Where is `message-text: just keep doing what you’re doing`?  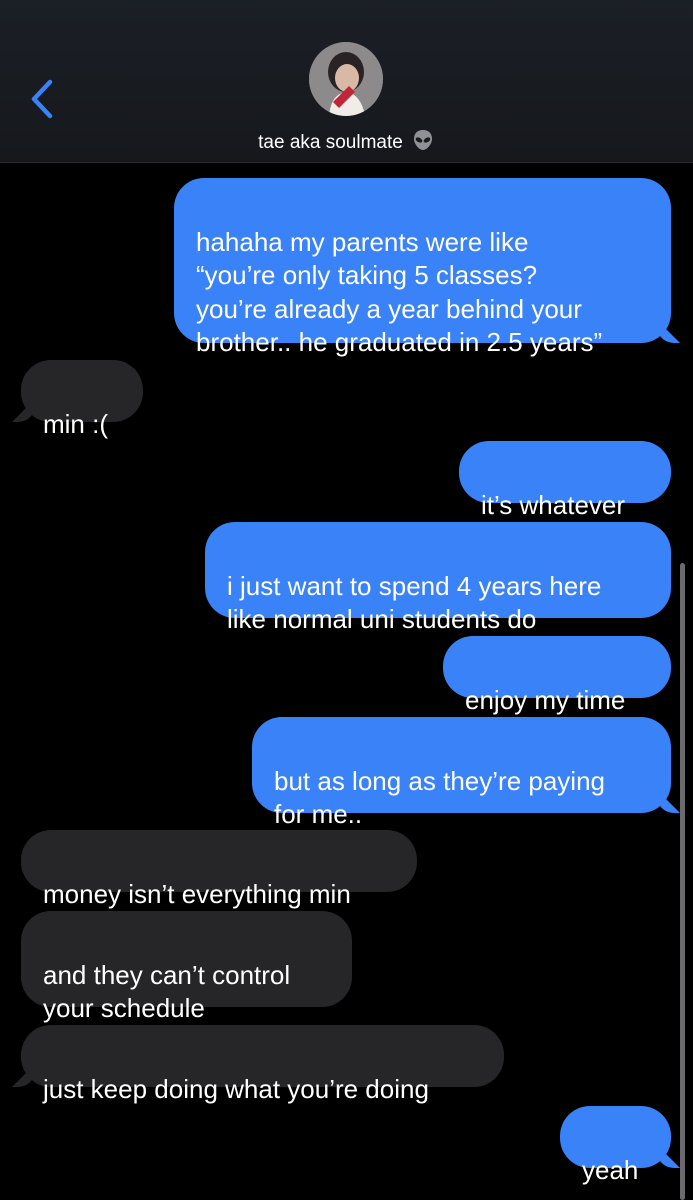 message-text: just keep doing what you’re doing is located at coordinates (236, 1088).